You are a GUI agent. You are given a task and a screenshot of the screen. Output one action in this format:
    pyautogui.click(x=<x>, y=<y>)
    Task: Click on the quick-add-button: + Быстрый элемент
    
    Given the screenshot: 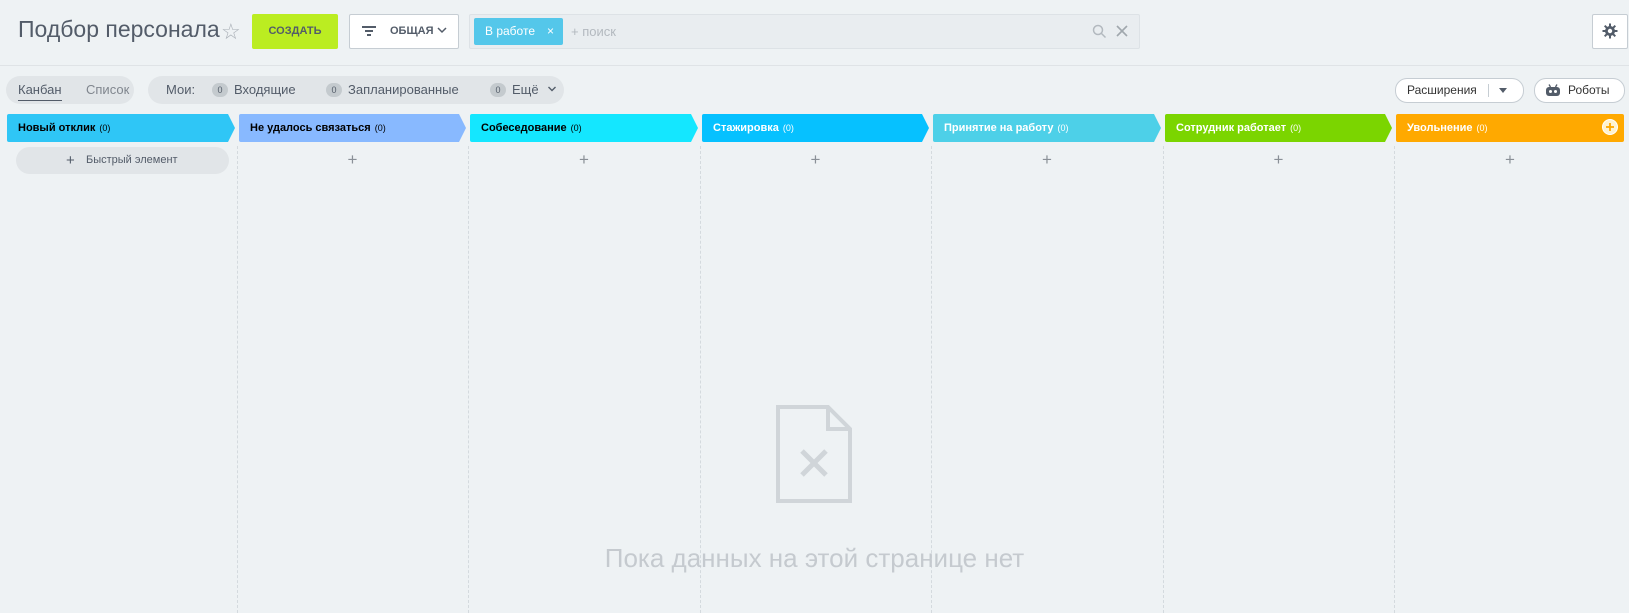 What is the action you would take?
    pyautogui.click(x=122, y=160)
    